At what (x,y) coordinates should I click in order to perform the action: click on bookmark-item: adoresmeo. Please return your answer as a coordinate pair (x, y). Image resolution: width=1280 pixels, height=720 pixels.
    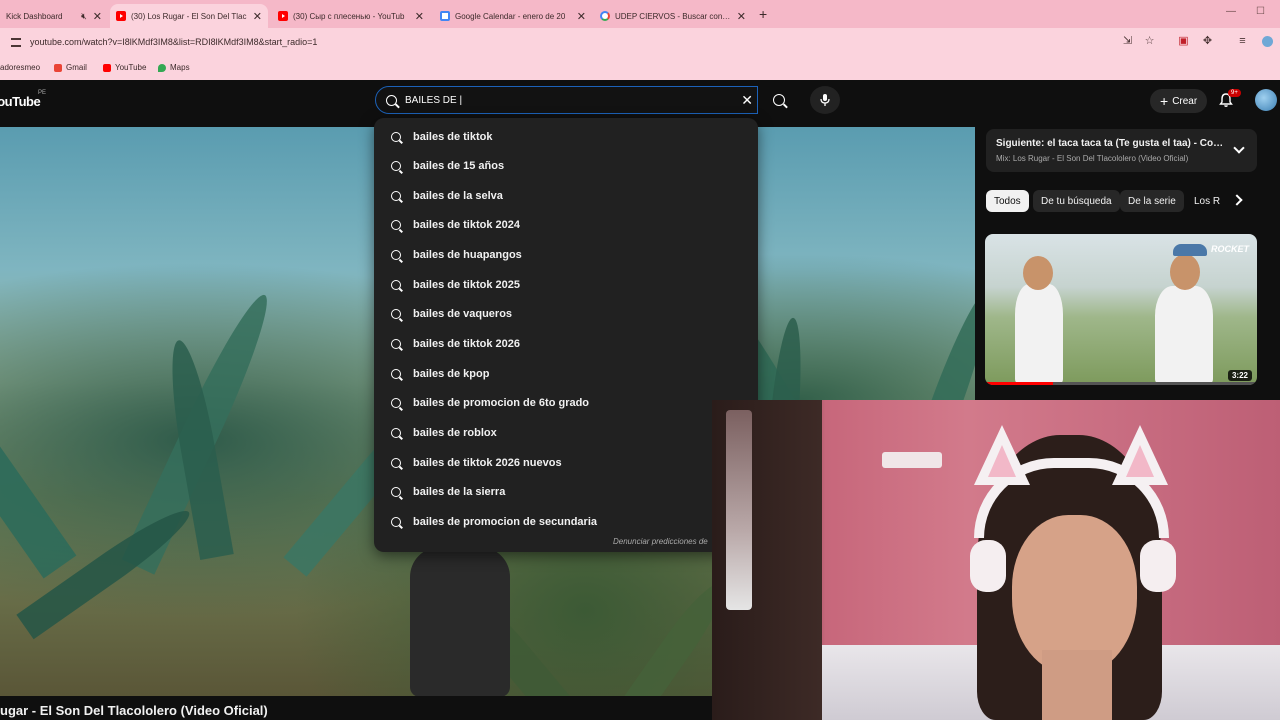
    Looking at the image, I should click on (20, 67).